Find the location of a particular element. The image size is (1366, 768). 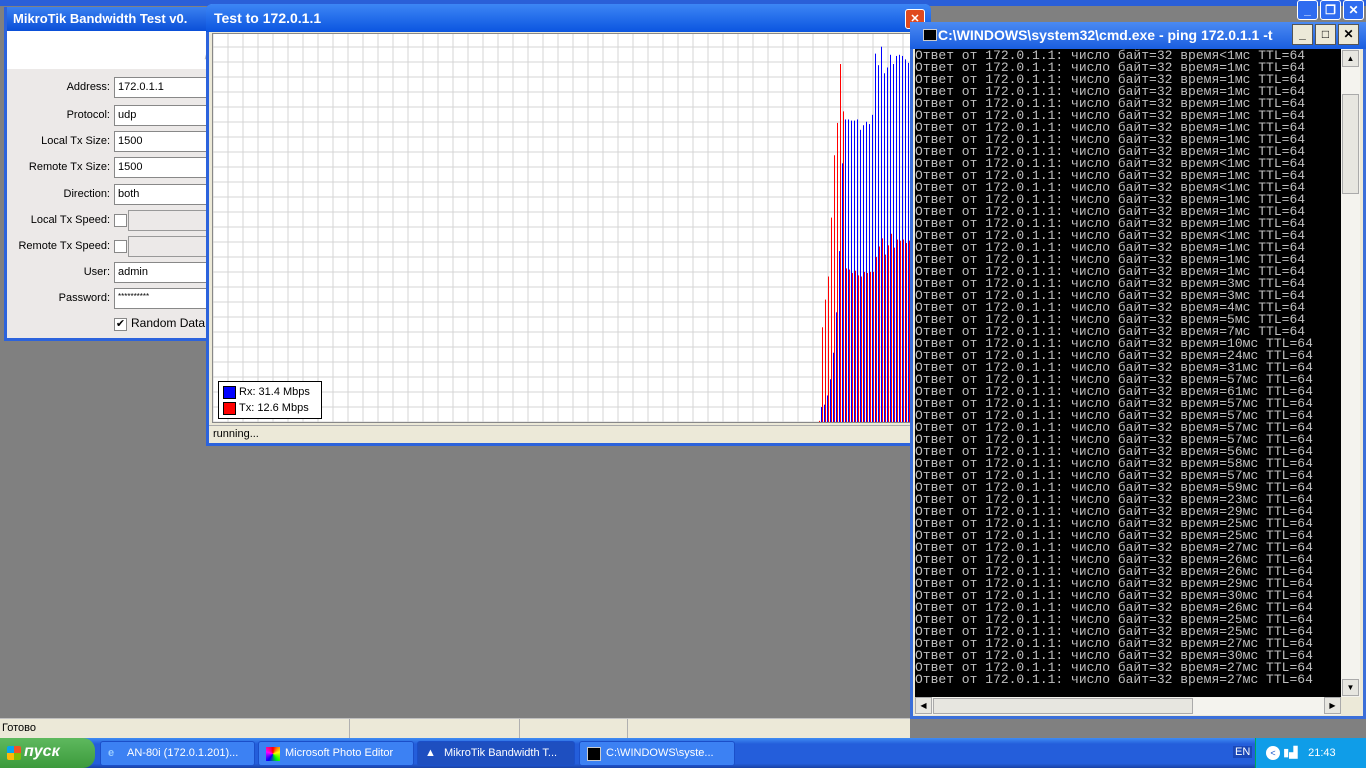

address-label: Address: is located at coordinates (88, 87).